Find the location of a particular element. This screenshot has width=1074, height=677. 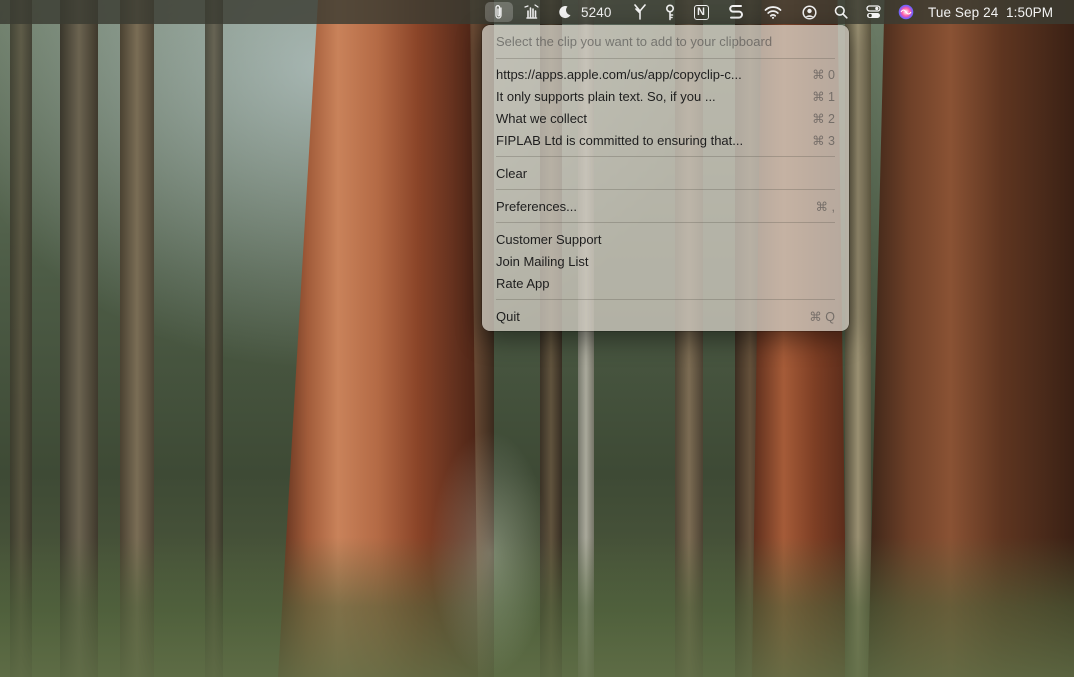

key-menu-extra is located at coordinates (670, 12).